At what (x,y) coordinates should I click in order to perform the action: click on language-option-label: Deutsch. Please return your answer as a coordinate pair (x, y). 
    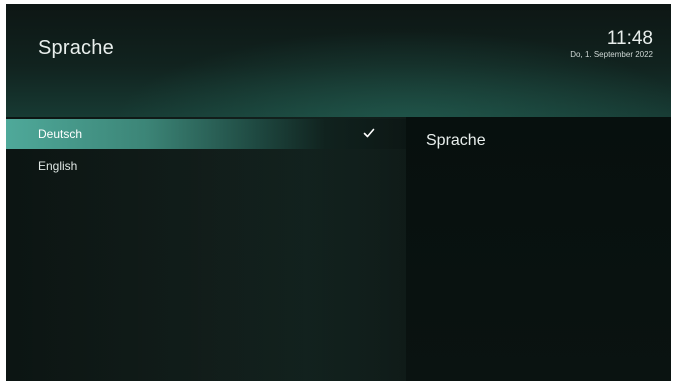
    Looking at the image, I should click on (60, 134).